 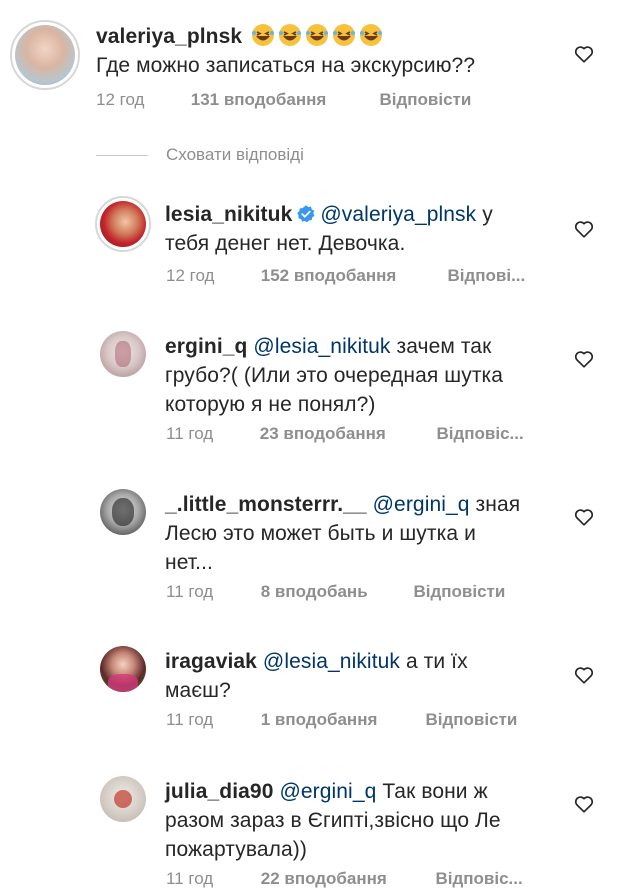 I want to click on comment-body: тебя денег нет. Девочка., so click(x=285, y=243).